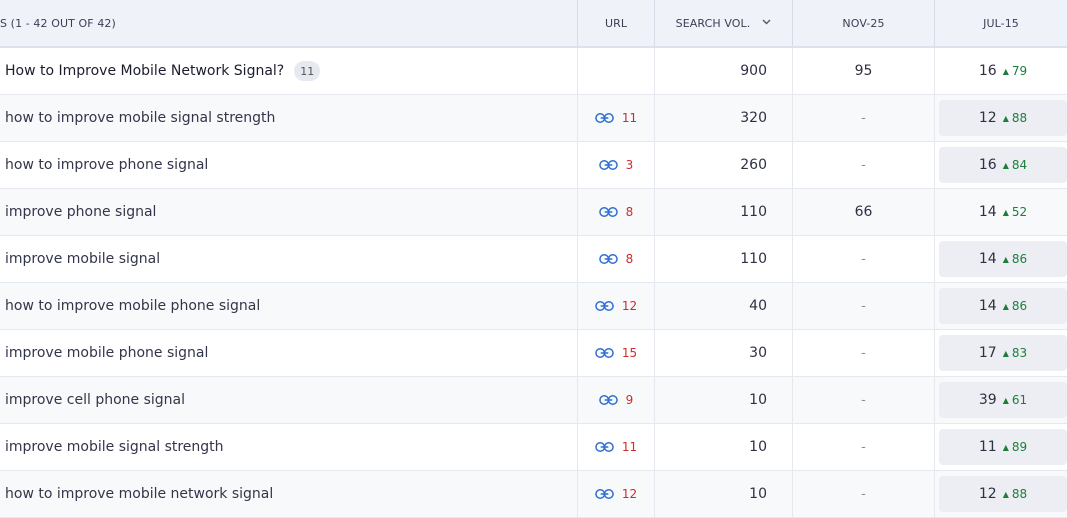 The height and width of the screenshot is (518, 1067). What do you see at coordinates (533, 212) in the screenshot?
I see `table-row: improve phone signal 8 110 66 14 ▲ 52` at bounding box center [533, 212].